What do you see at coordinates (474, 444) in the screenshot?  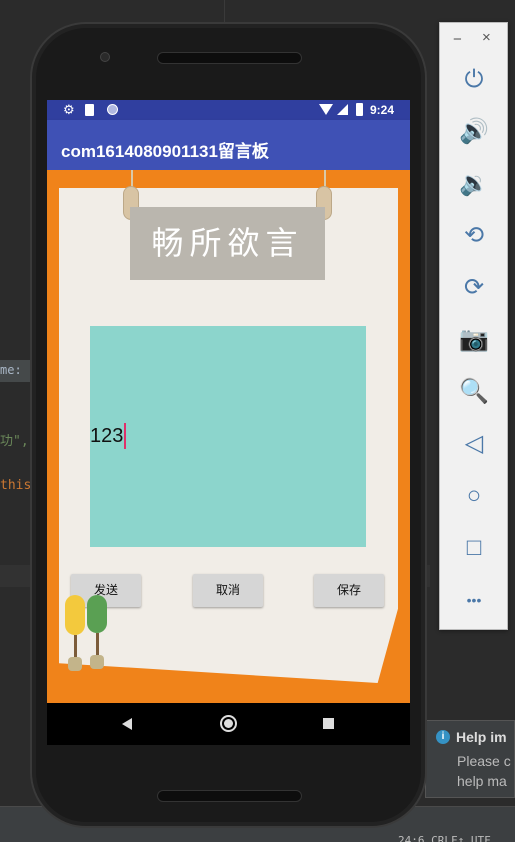 I see `back-icon: ◁` at bounding box center [474, 444].